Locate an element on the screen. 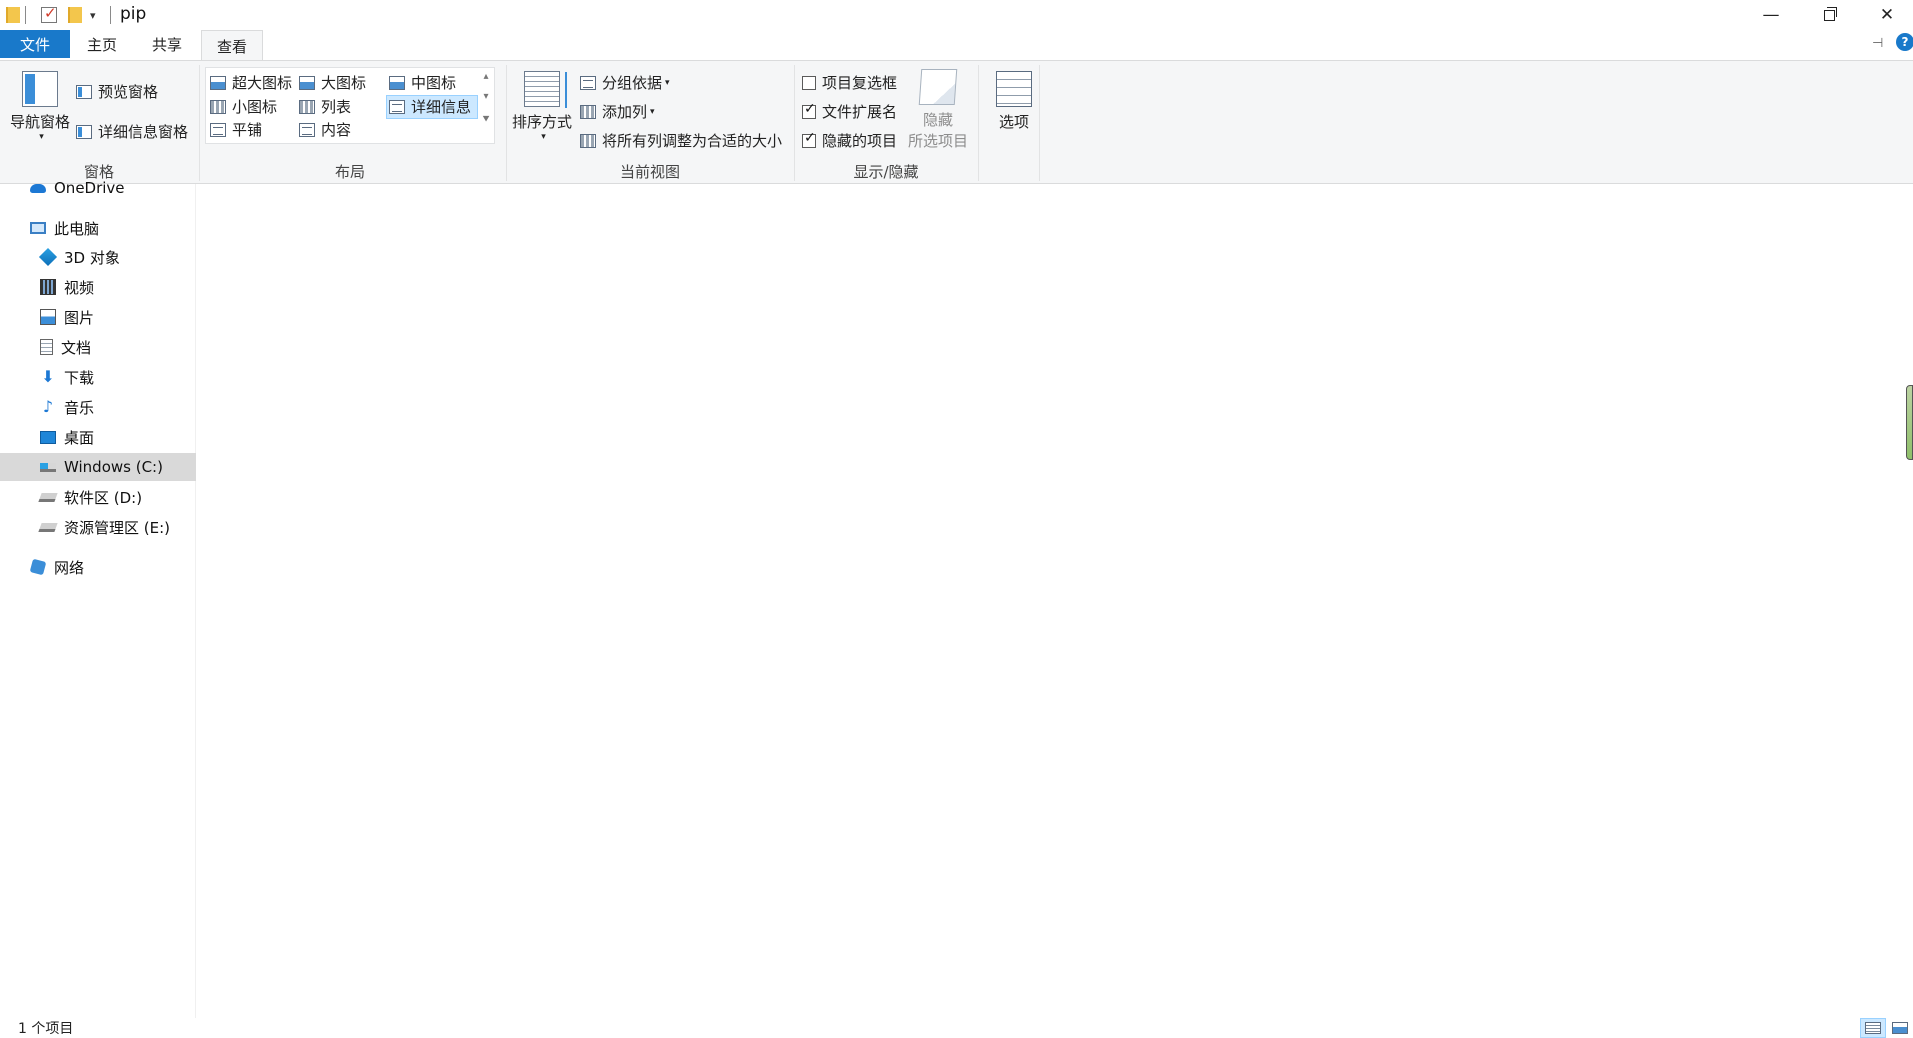 The width and height of the screenshot is (1913, 1038). nav-item-desktop: 桌面 is located at coordinates (98, 437).